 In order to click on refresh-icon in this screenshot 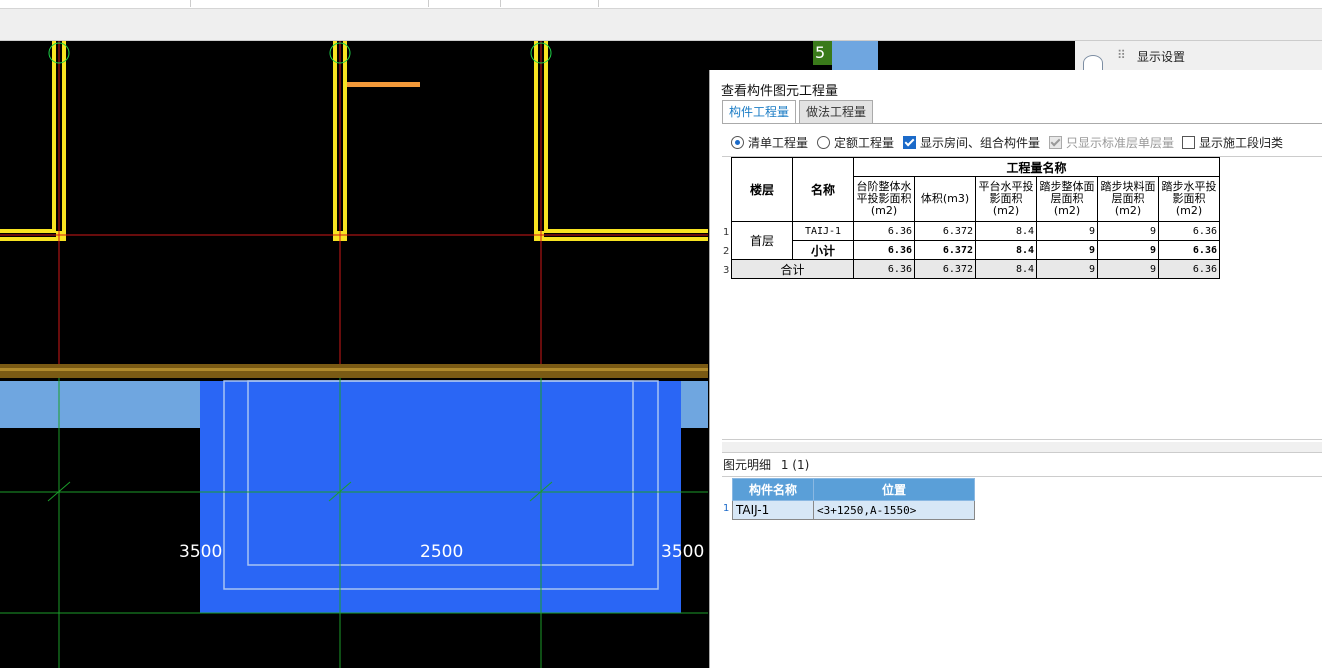, I will do `click(1093, 63)`.